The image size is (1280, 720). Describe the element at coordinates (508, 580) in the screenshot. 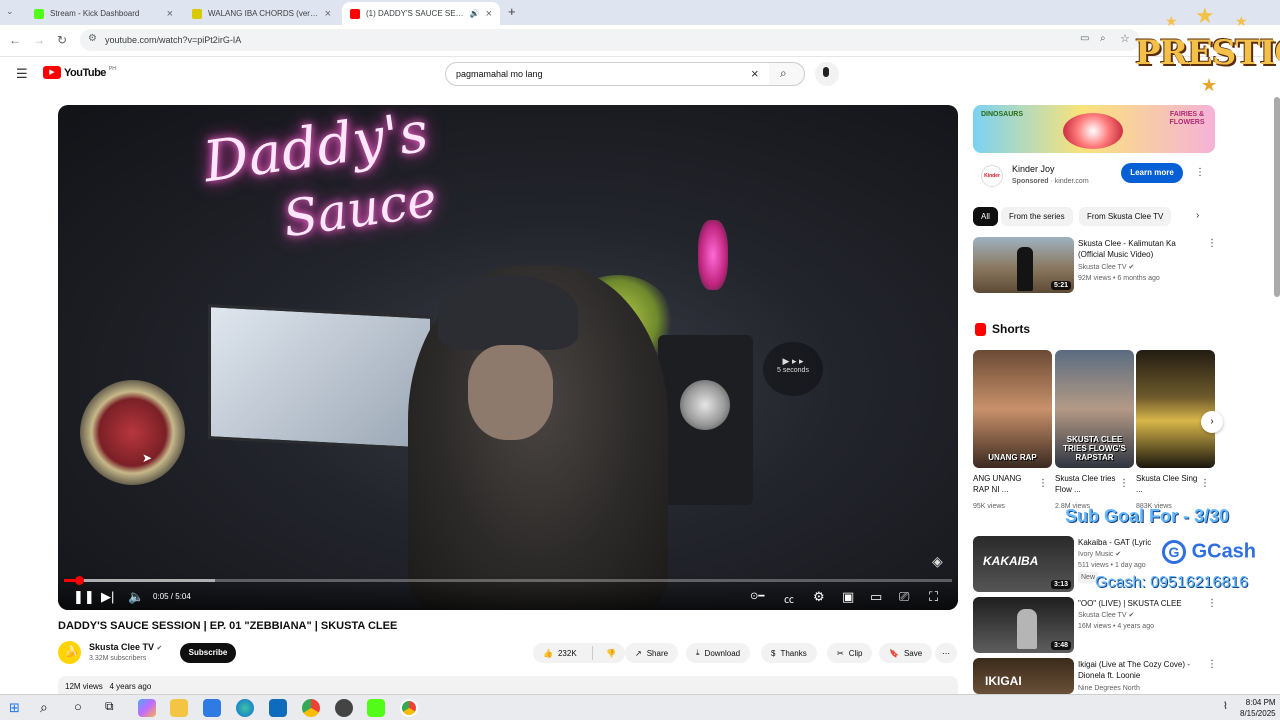

I see `progress-bar` at that location.